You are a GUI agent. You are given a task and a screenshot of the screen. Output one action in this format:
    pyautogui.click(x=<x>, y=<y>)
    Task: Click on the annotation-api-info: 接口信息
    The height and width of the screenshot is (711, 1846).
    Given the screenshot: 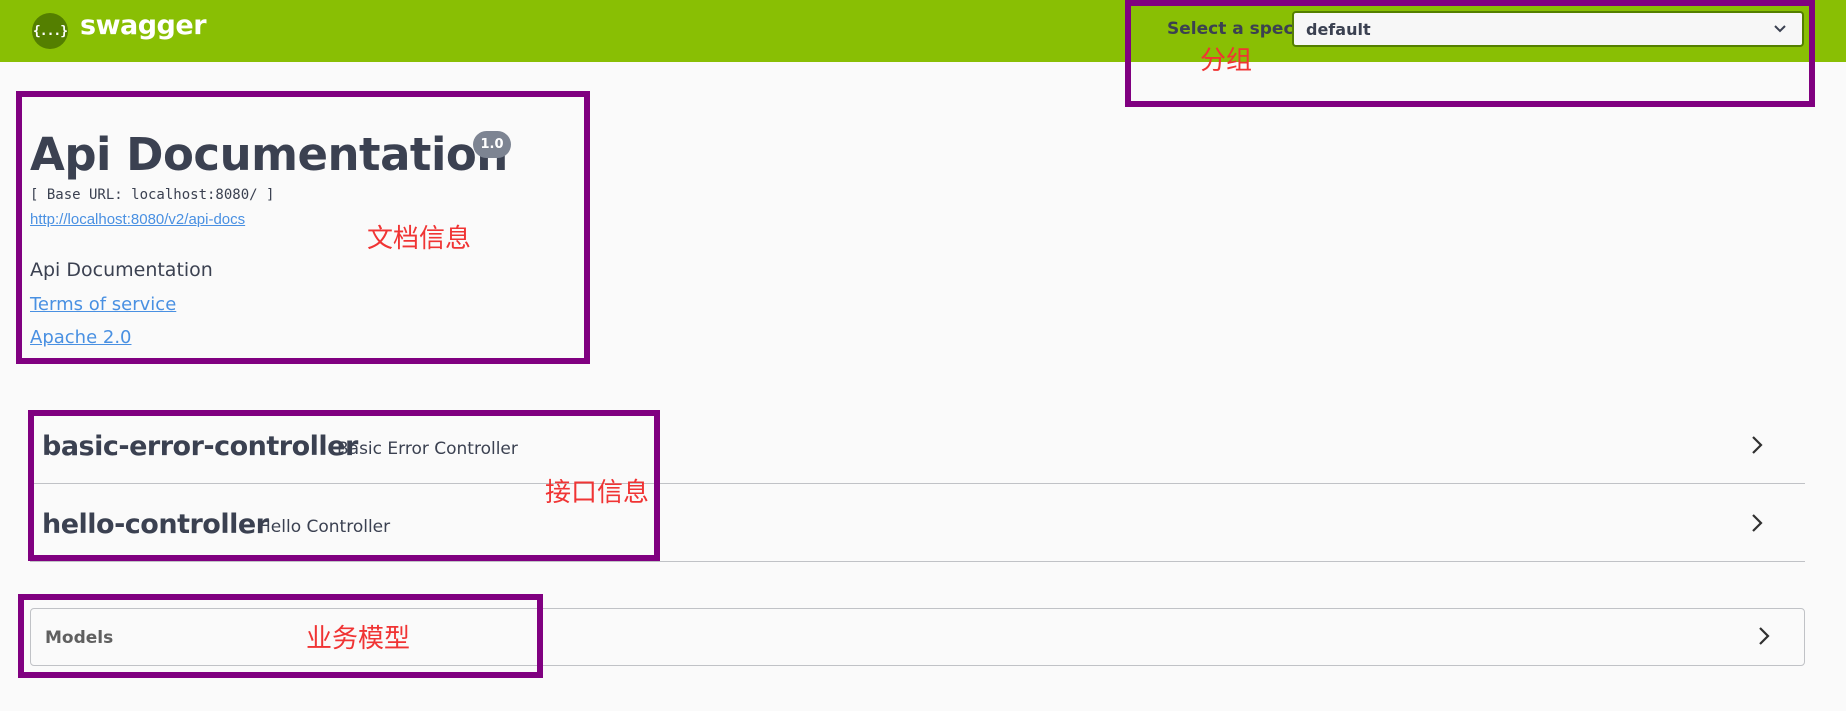 What is the action you would take?
    pyautogui.click(x=597, y=493)
    